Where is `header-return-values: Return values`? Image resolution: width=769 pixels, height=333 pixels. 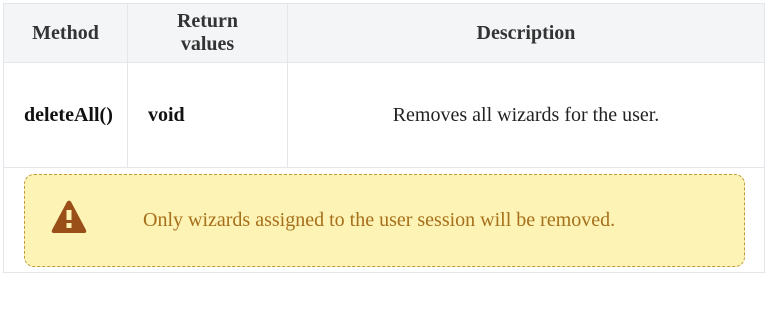 header-return-values: Return values is located at coordinates (207, 33).